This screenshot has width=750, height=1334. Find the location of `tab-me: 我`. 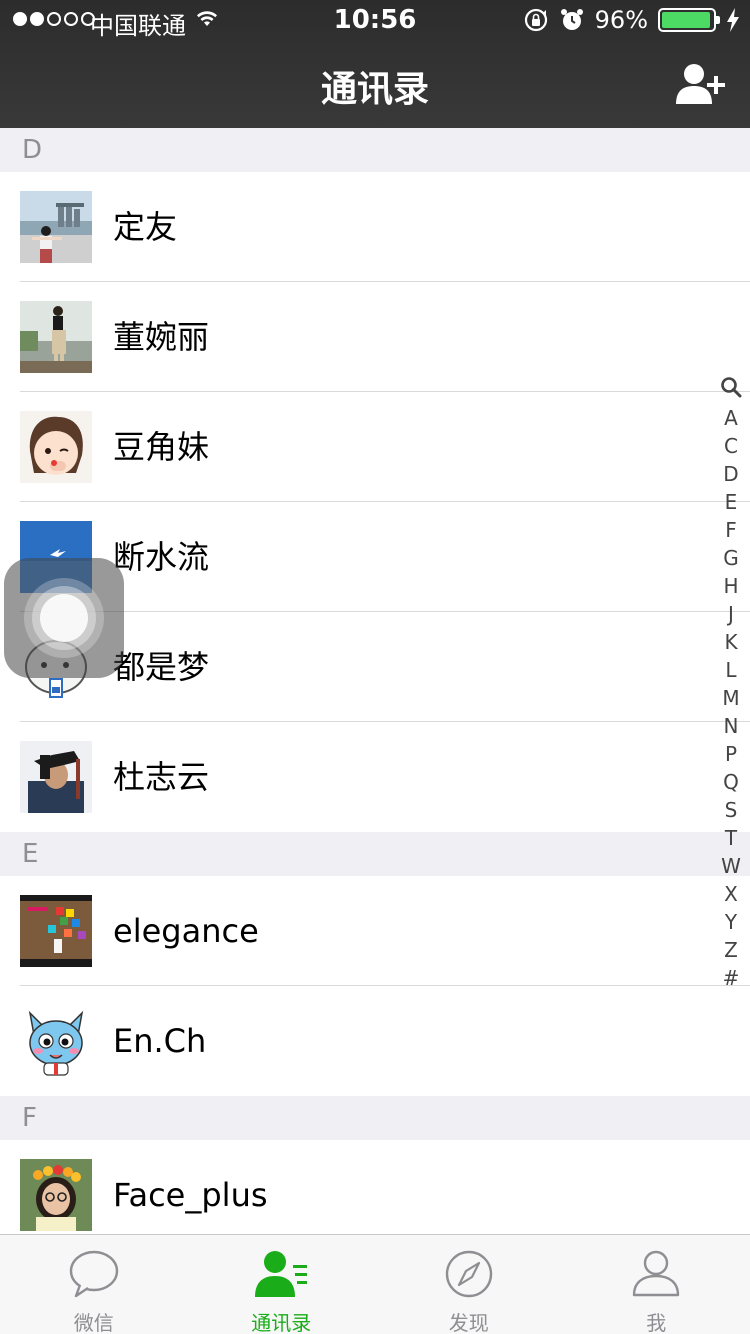

tab-me: 我 is located at coordinates (656, 1284).